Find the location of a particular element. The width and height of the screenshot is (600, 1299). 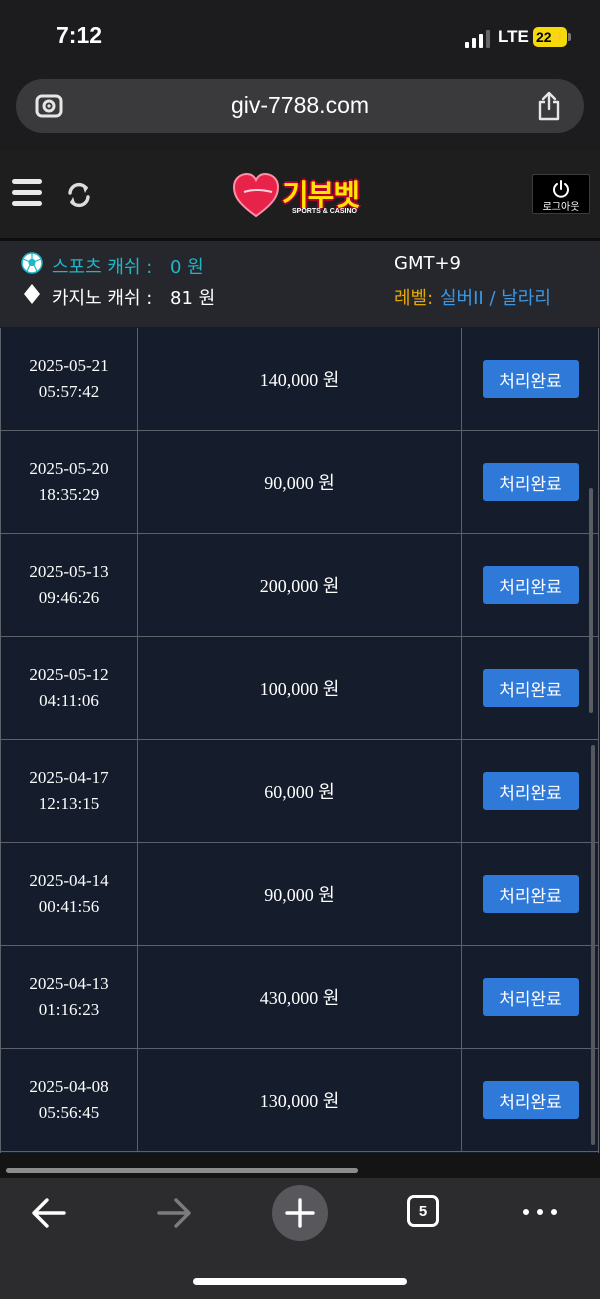

new-tab-button is located at coordinates (300, 1213).